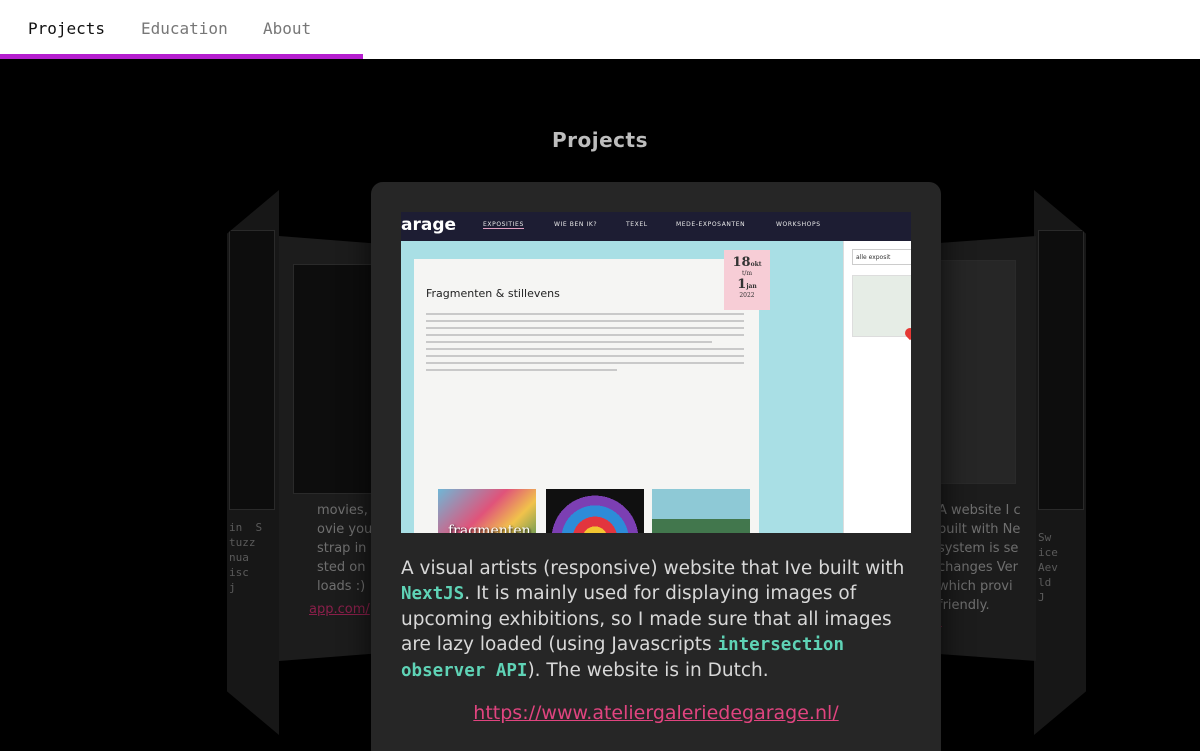  What do you see at coordinates (656, 713) in the screenshot?
I see `project-link: https://www.ateliergaleriedegarage.nl/` at bounding box center [656, 713].